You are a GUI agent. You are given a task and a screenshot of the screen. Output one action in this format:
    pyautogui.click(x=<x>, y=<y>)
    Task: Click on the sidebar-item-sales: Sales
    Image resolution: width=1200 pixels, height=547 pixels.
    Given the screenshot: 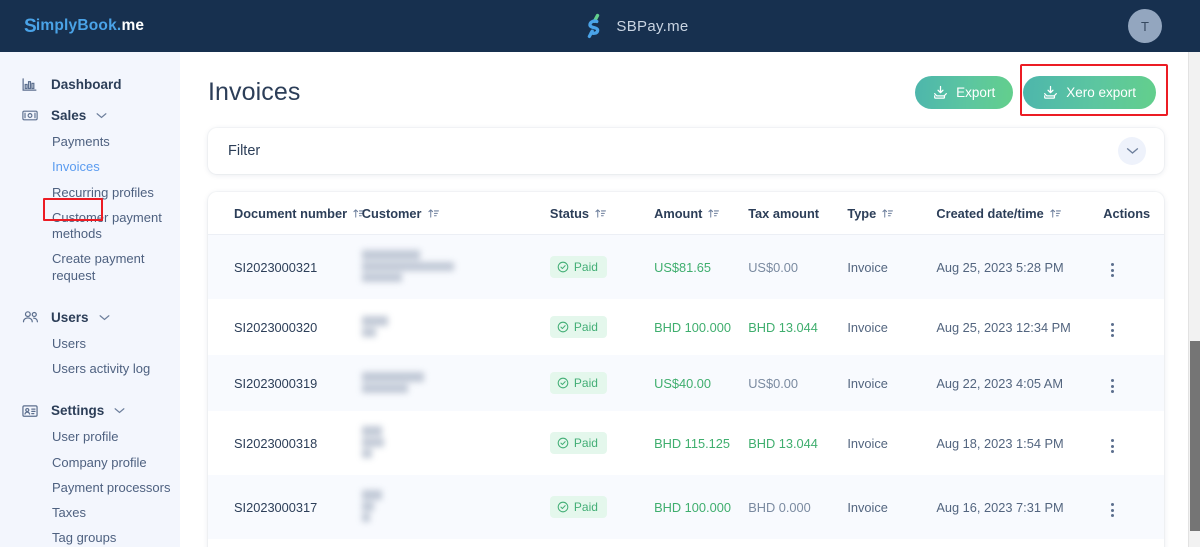 What is the action you would take?
    pyautogui.click(x=90, y=115)
    